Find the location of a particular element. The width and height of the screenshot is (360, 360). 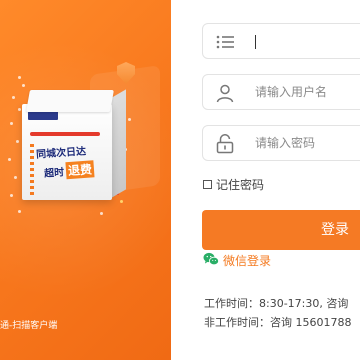

box-slogan-line2: 超时 退费 is located at coordinates (69, 170).